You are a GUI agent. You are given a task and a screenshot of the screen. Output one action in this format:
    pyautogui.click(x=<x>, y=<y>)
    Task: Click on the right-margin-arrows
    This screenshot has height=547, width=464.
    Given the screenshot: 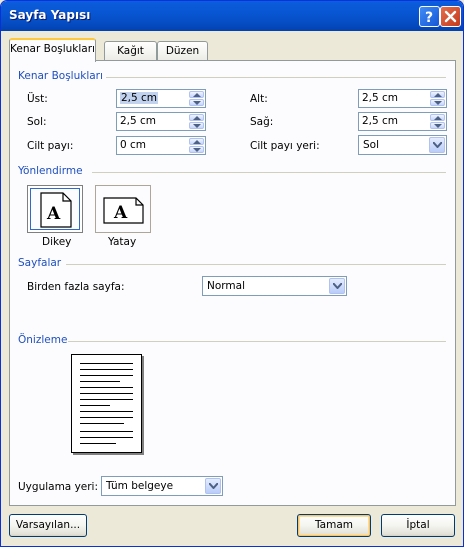 What is the action you would take?
    pyautogui.click(x=437, y=121)
    